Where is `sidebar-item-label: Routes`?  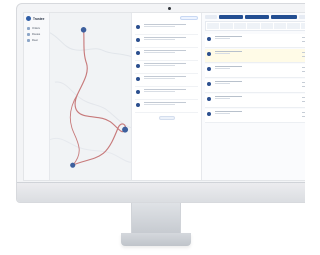
sidebar-item-label: Routes is located at coordinates (36, 34).